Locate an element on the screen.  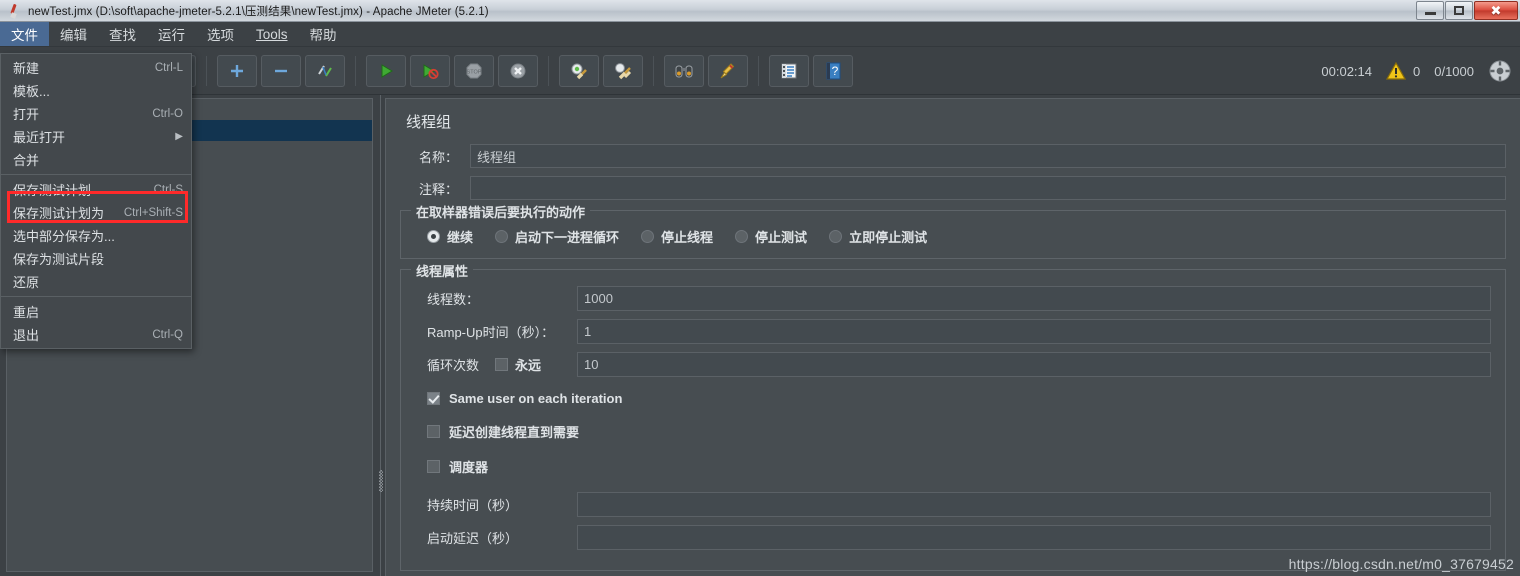
menu-options: 选项 is located at coordinates (220, 34).